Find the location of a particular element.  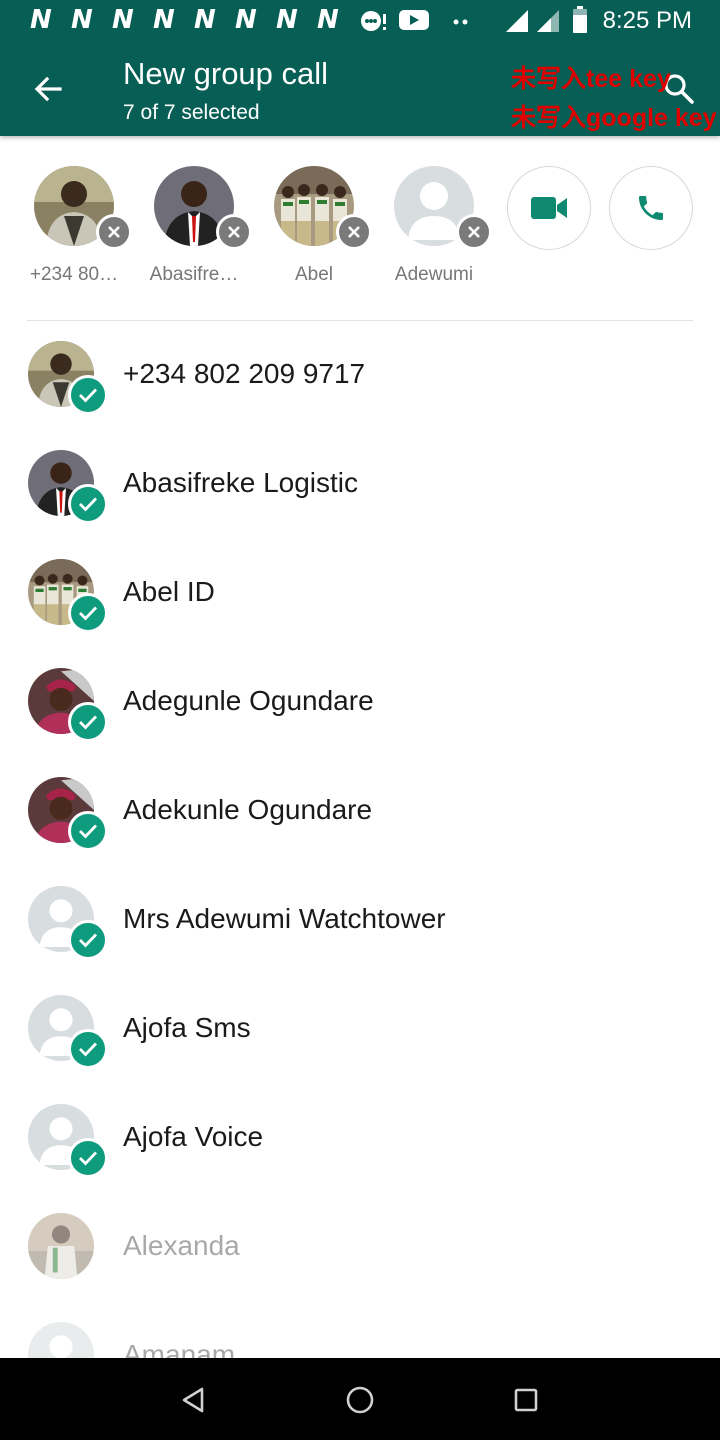

clock: 8:25 PM is located at coordinates (647, 20).